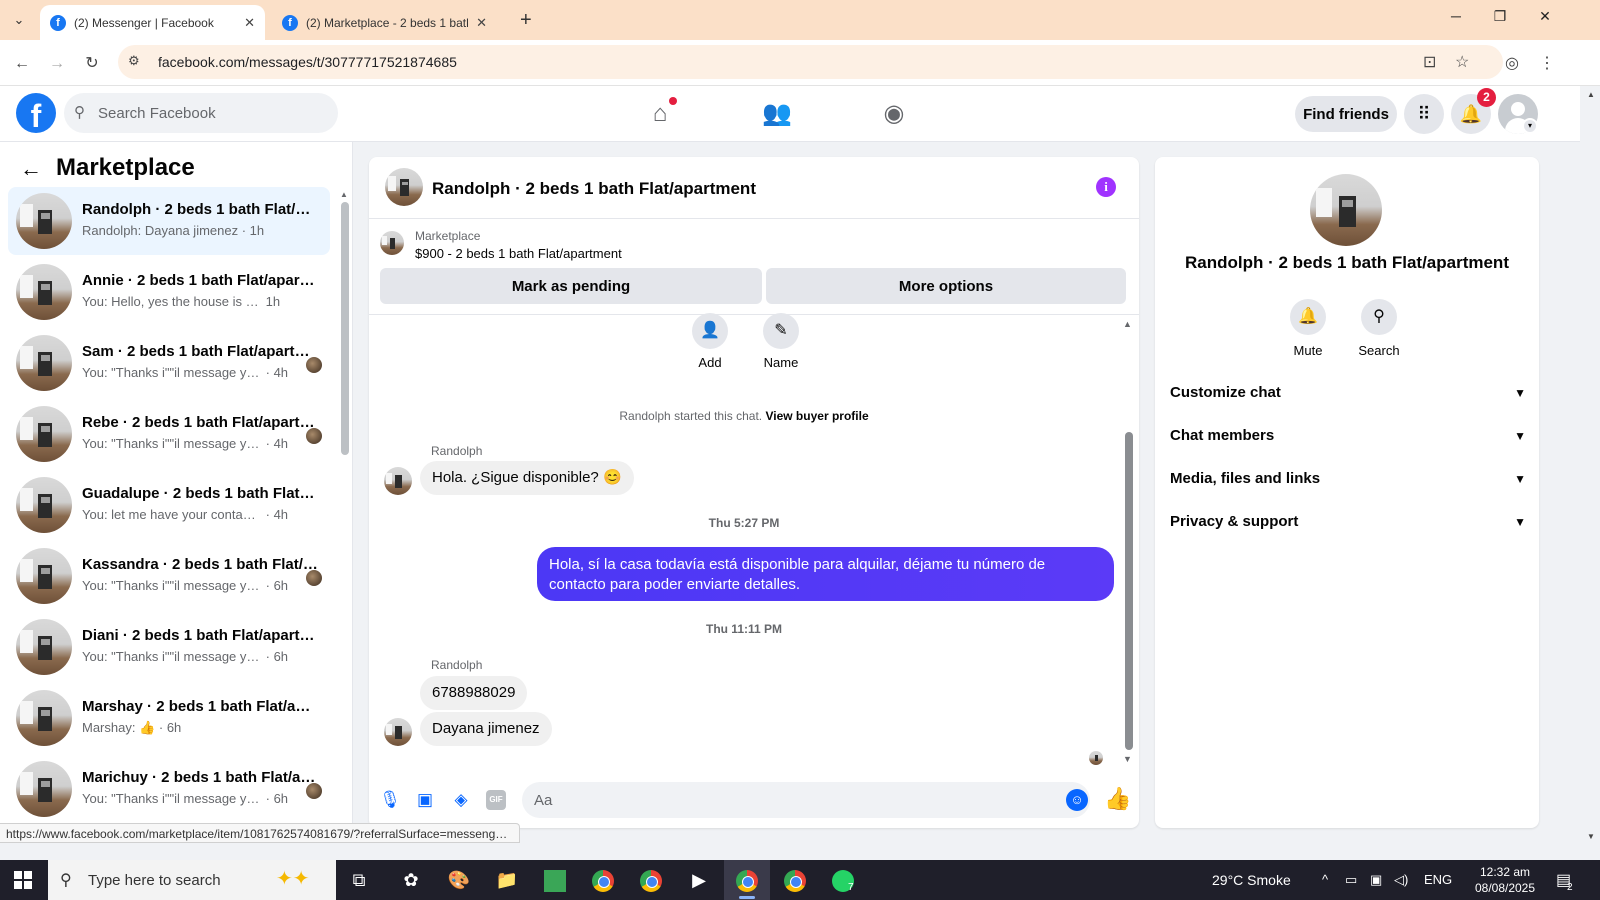 The image size is (1600, 900). I want to click on tab-search-chevron-icon: ⌄, so click(19, 20).